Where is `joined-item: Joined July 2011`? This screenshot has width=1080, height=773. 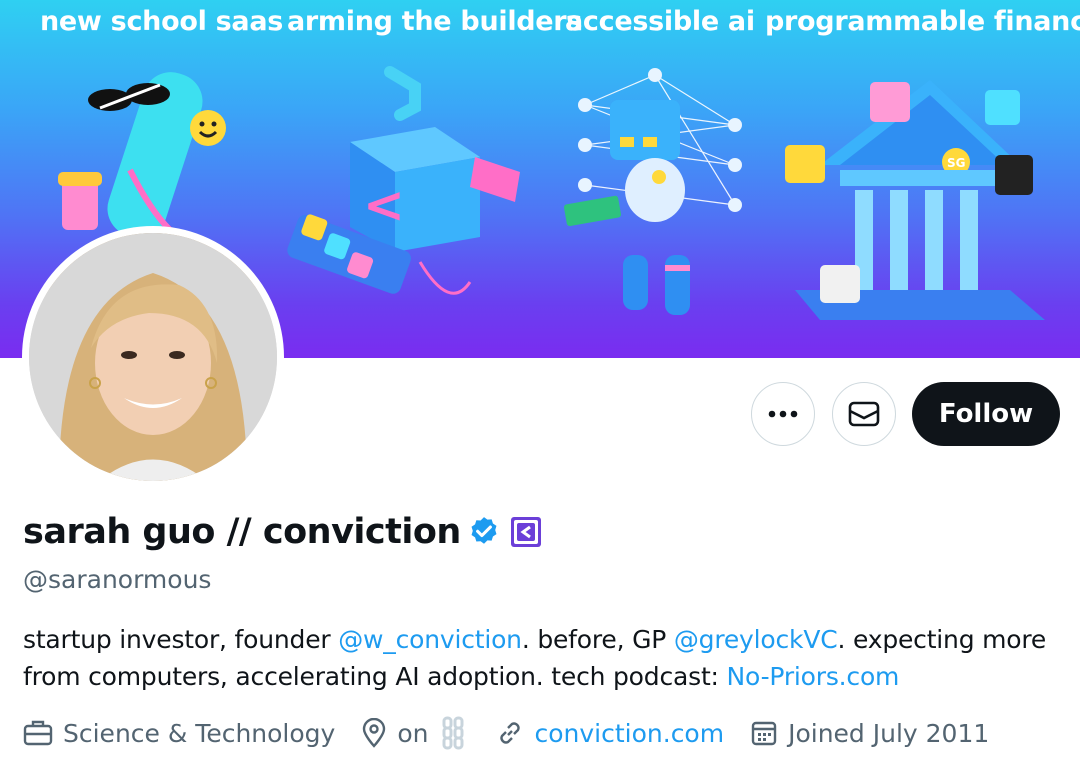 joined-item: Joined July 2011 is located at coordinates (869, 733).